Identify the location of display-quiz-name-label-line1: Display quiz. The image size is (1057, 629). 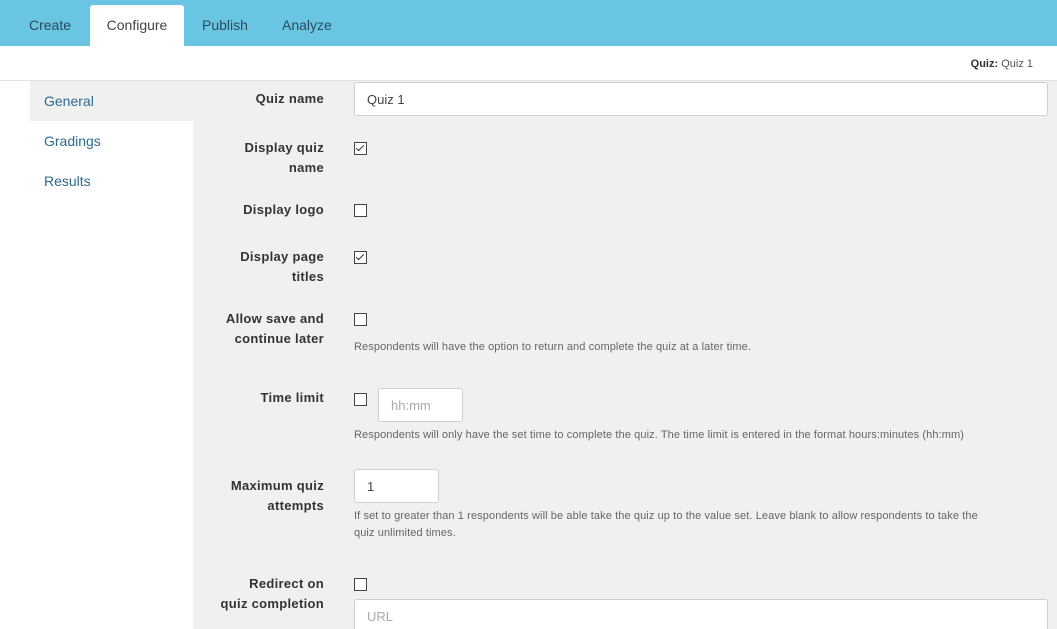
(284, 147).